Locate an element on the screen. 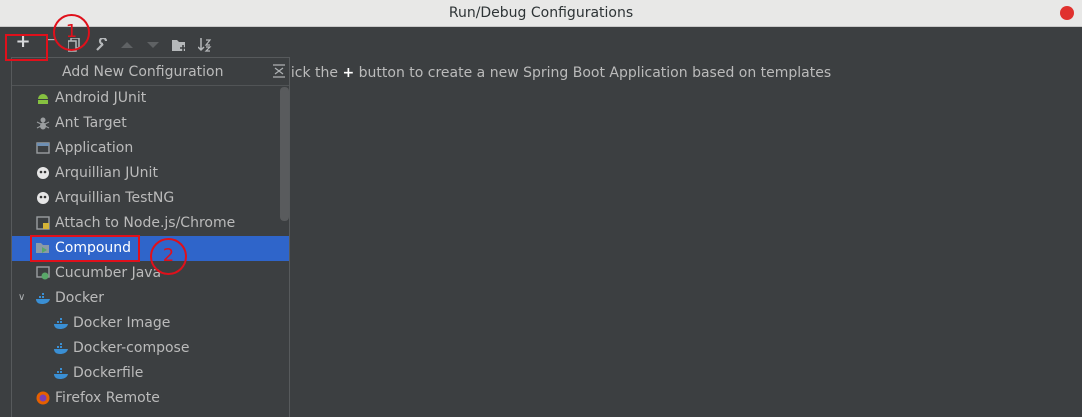 This screenshot has height=417, width=1082. list-item-ant-target: Ant Target is located at coordinates (150, 123).